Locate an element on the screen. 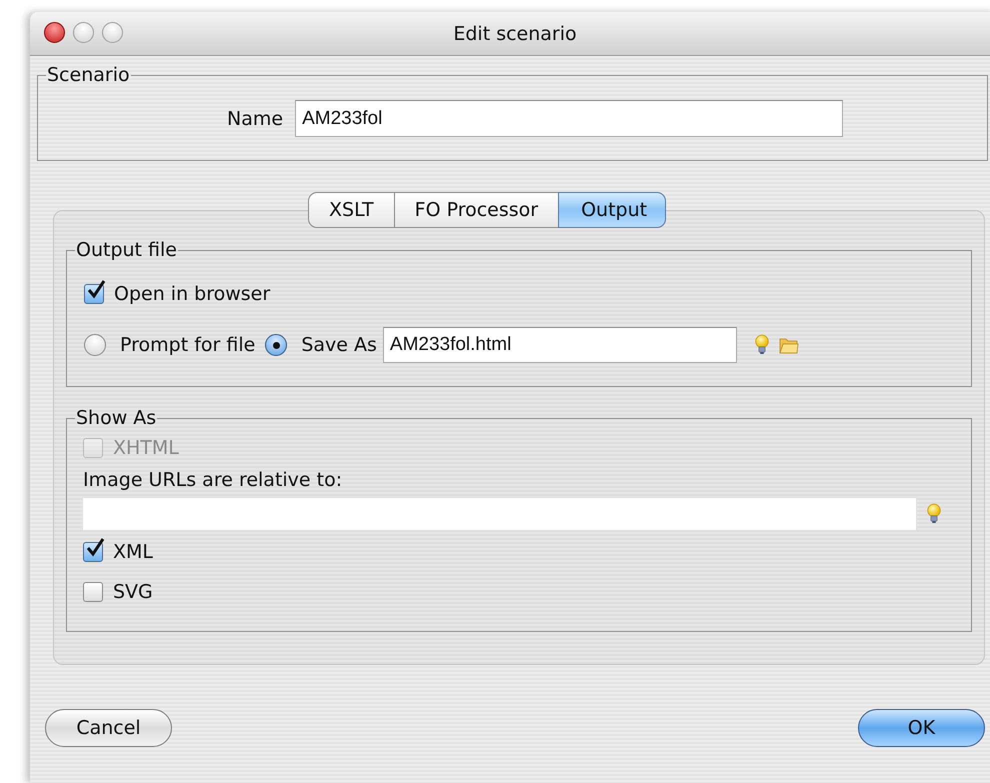 This screenshot has height=783, width=990. file-name-field: AM233fol.html is located at coordinates (559, 345).